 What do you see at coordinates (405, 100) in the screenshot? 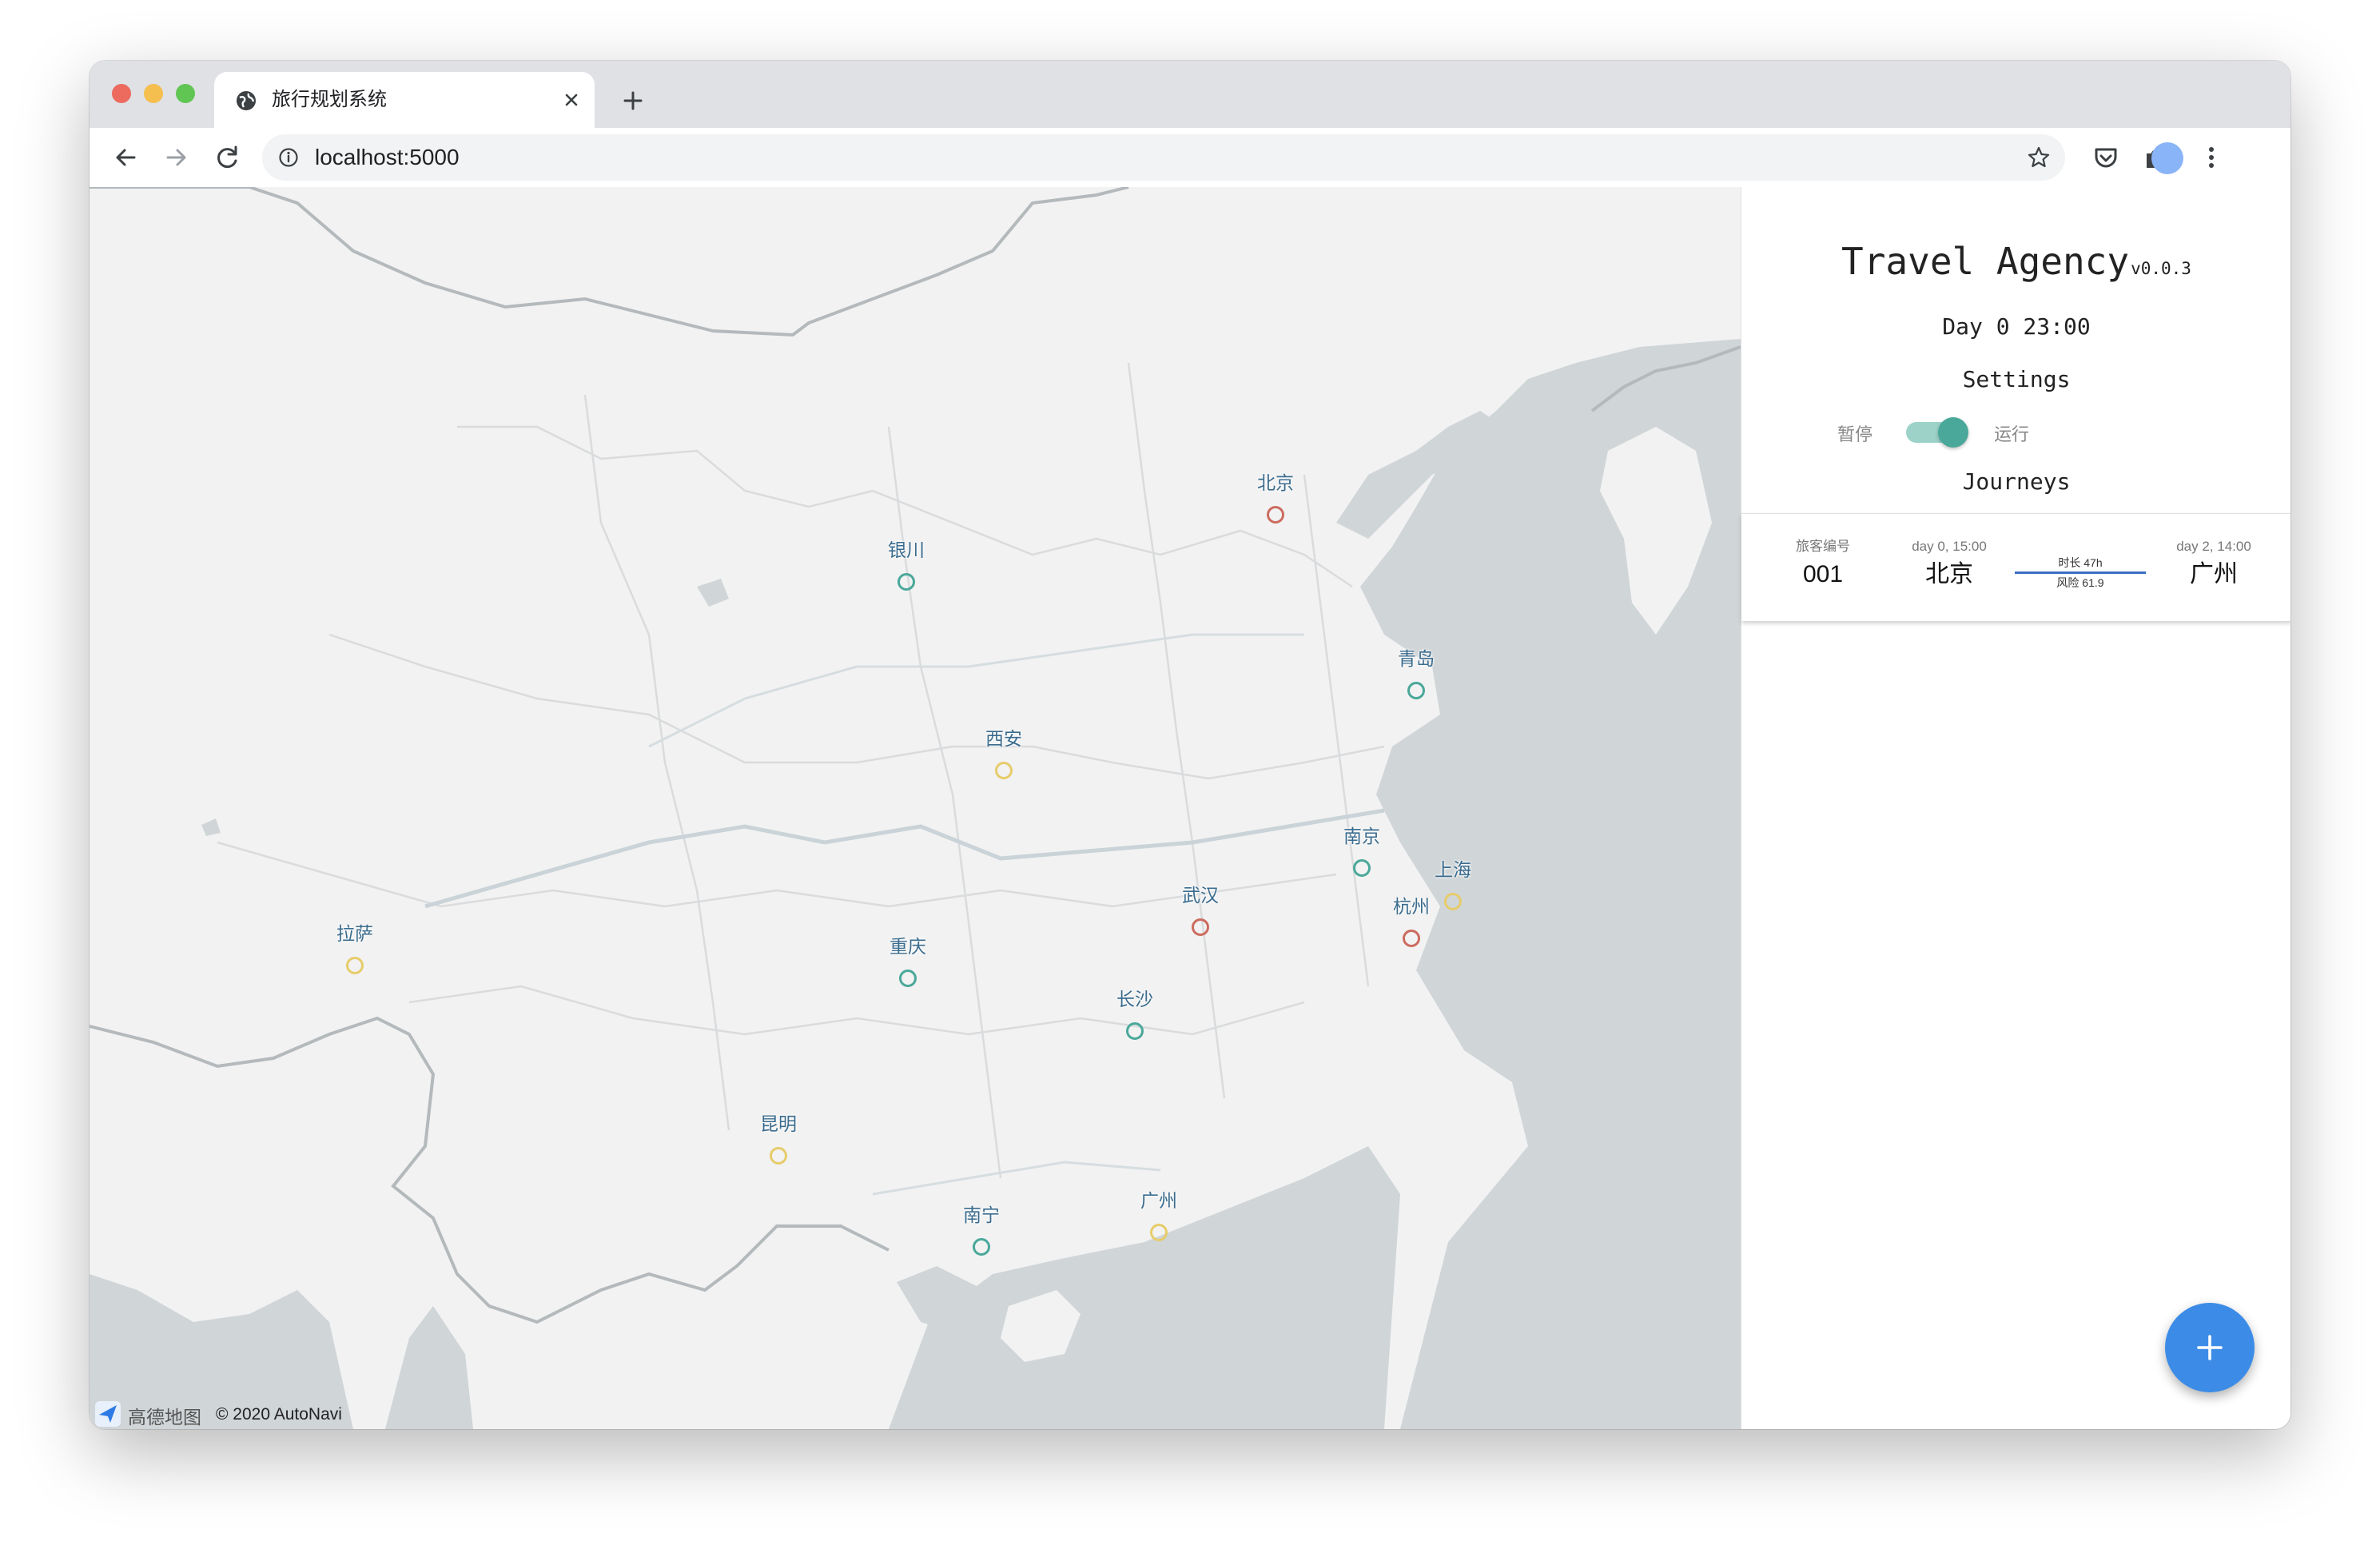
I see `browser-tab: 旅行规划系统` at bounding box center [405, 100].